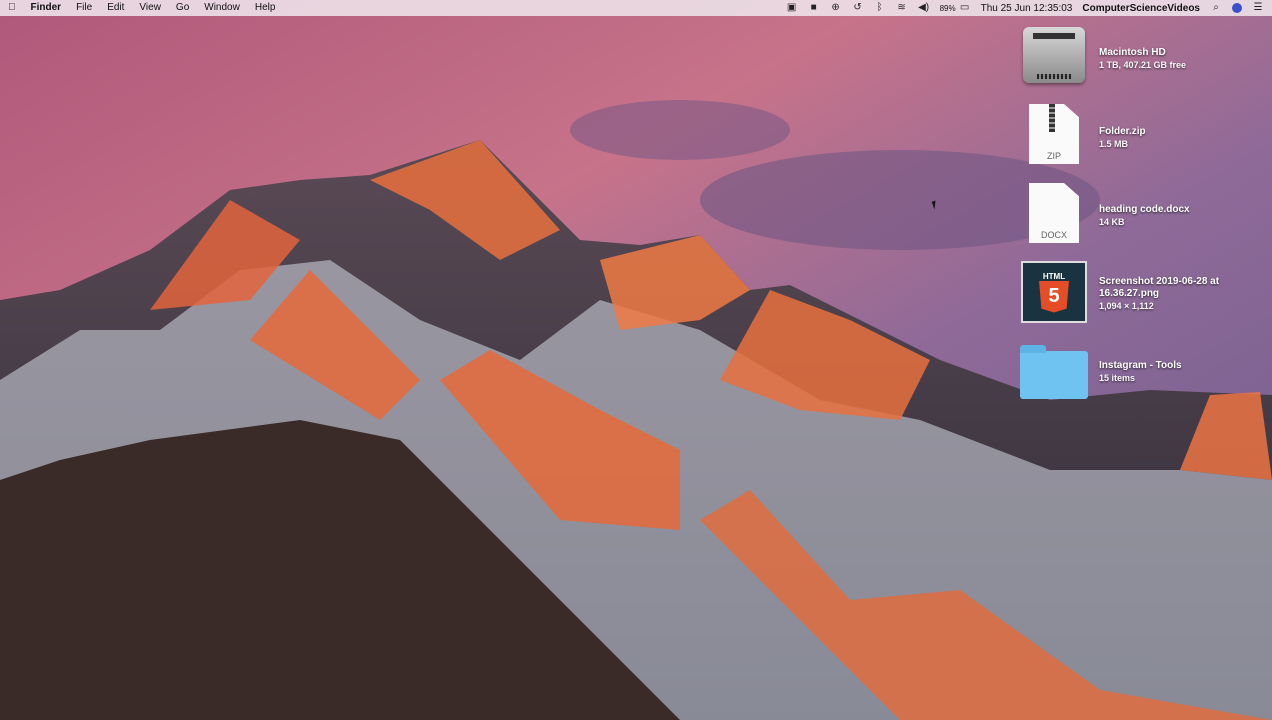 The width and height of the screenshot is (1272, 720). Describe the element at coordinates (836, 8) in the screenshot. I see `upload-icon: ⊕` at that location.